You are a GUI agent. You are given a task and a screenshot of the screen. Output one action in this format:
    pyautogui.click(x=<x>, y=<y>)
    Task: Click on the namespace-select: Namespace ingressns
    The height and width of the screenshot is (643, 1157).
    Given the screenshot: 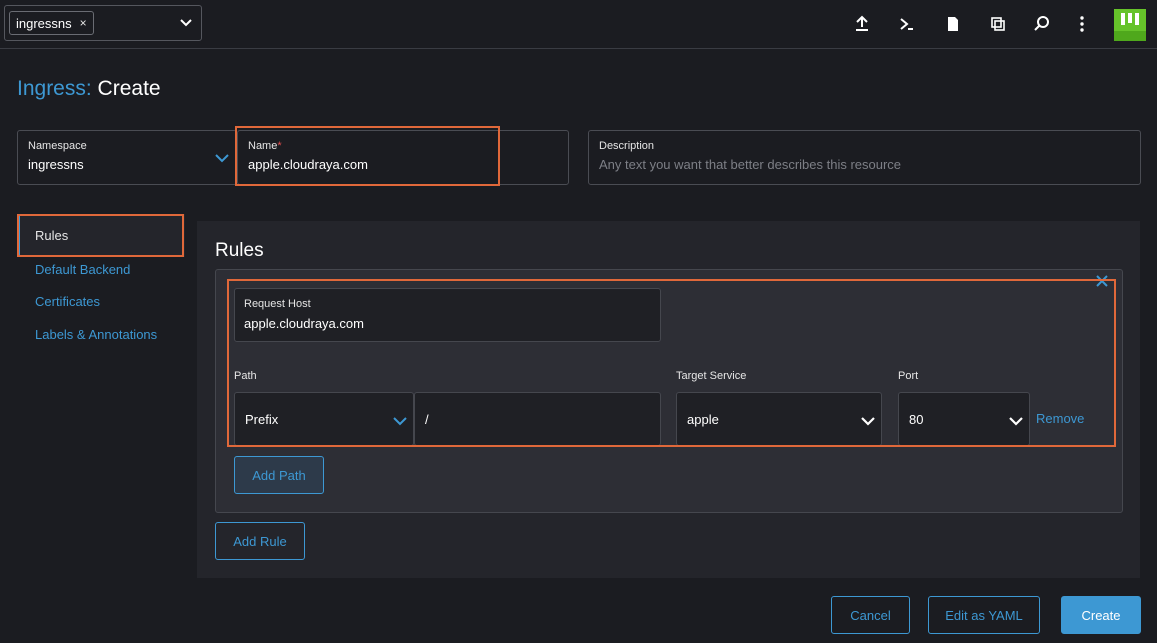 What is the action you would take?
    pyautogui.click(x=127, y=157)
    